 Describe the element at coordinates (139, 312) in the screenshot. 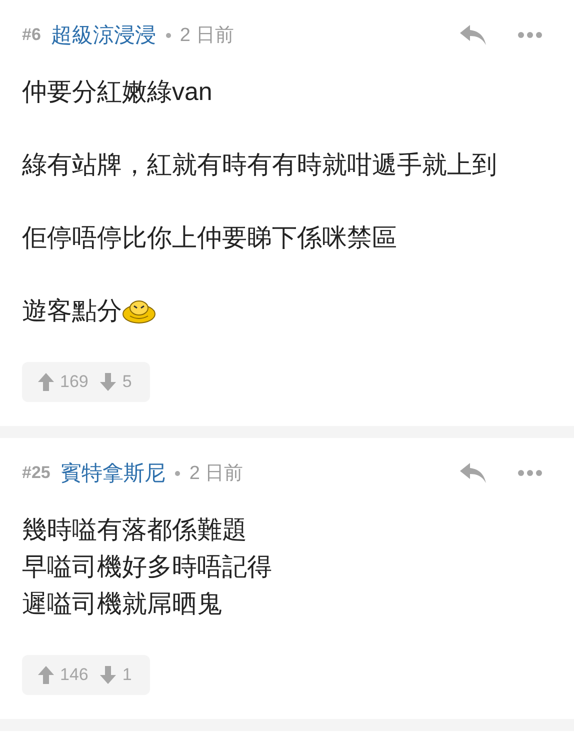

I see `emoji-icon` at that location.